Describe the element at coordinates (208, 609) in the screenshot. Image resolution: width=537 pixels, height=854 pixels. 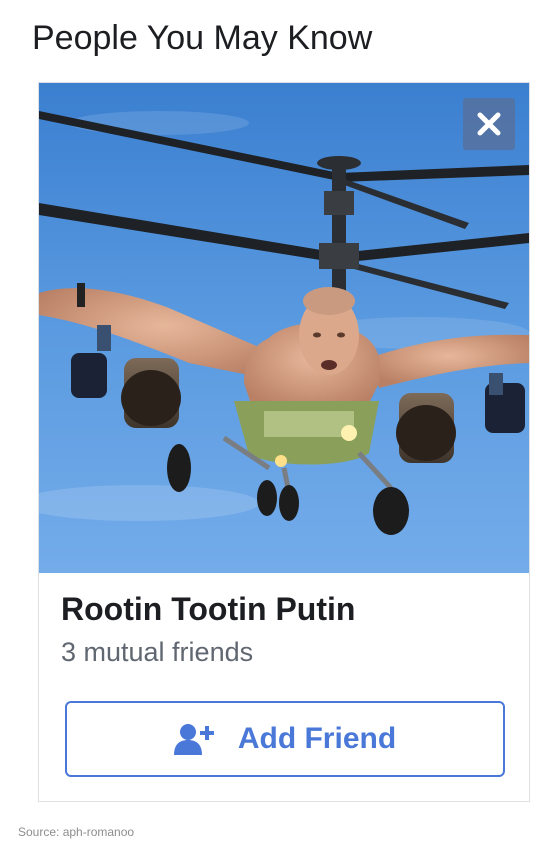
I see `person-name: Rootin Tootin Putin` at that location.